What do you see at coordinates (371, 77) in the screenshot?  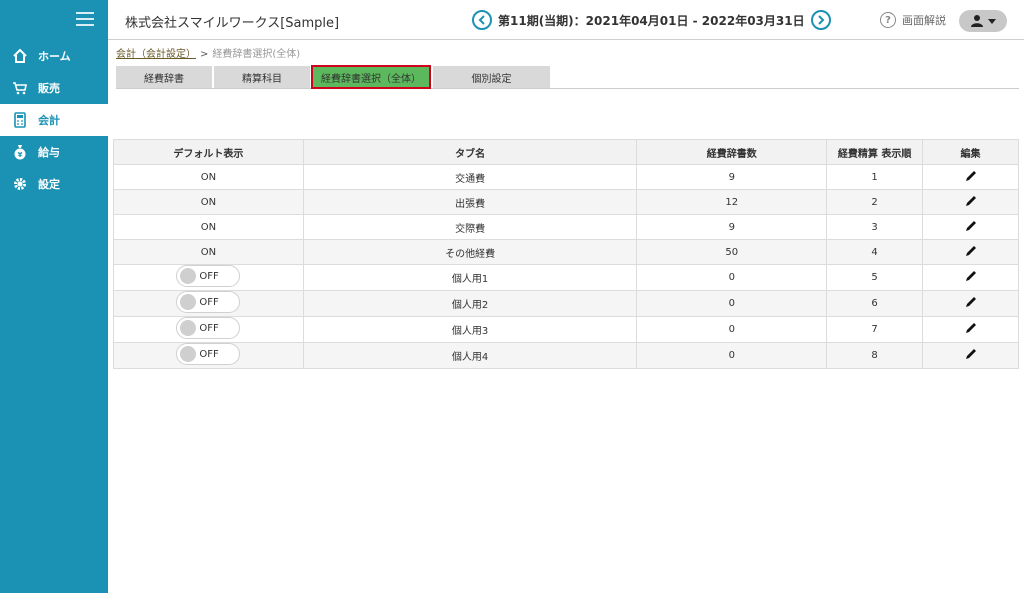 I see `tab-dictionary-selection-all: 経費辞書選択（全体）` at bounding box center [371, 77].